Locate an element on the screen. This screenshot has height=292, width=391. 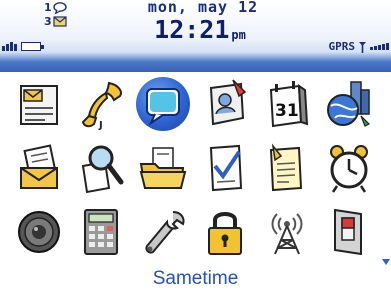
calendar-icon: 31 is located at coordinates (289, 104).